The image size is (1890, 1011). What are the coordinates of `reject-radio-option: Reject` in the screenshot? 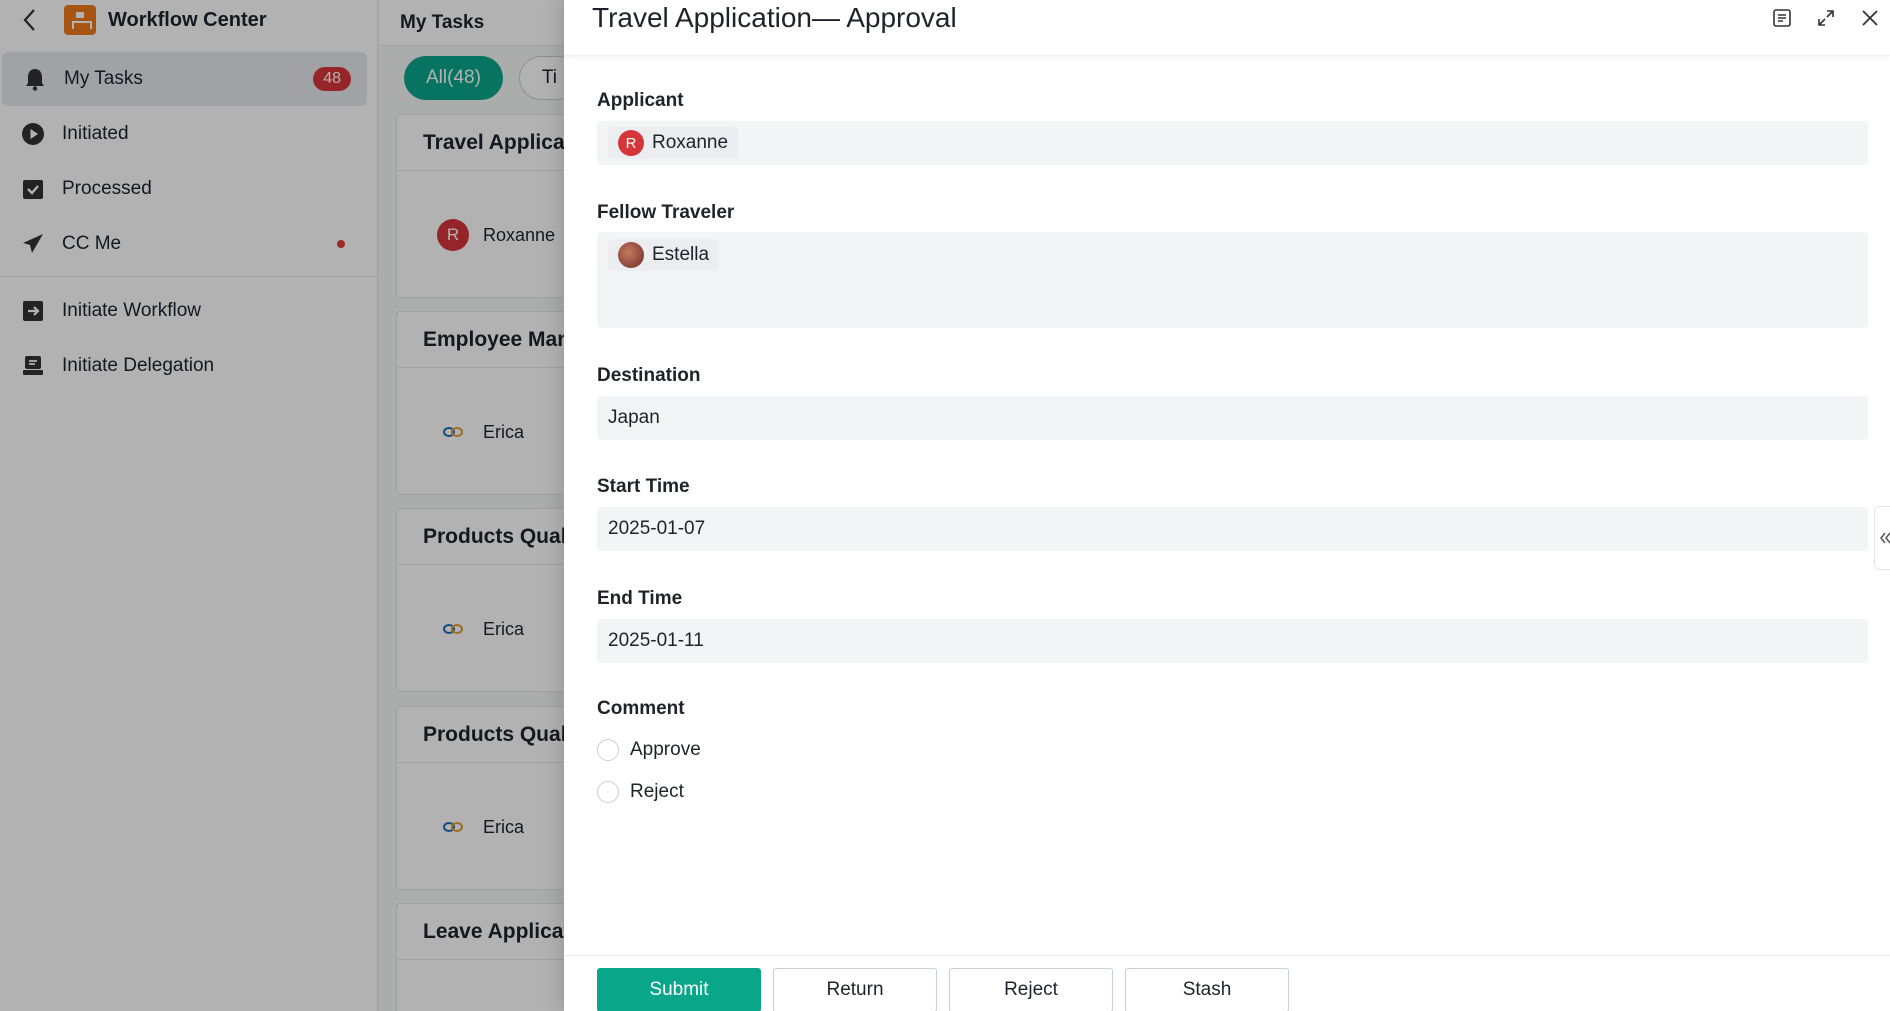 It's located at (640, 792).